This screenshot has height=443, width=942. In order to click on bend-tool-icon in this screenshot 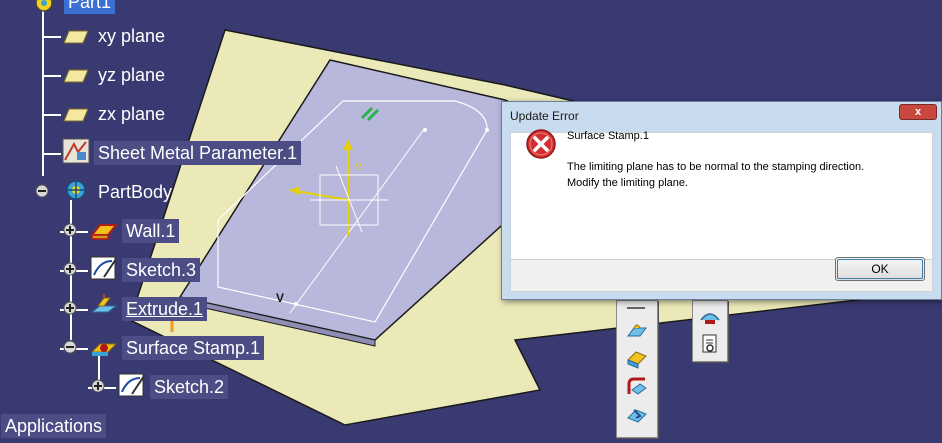, I will do `click(637, 387)`.